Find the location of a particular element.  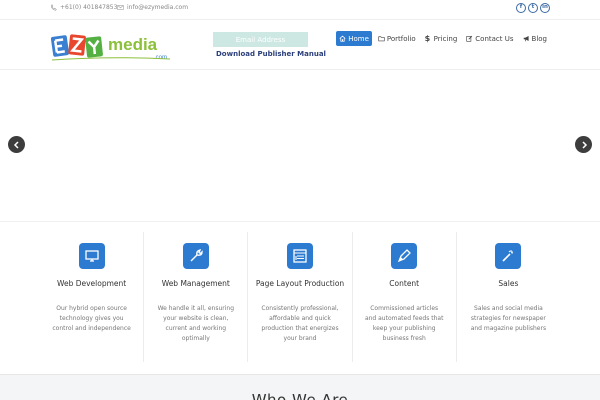

logo-wordmark: media is located at coordinates (133, 44).